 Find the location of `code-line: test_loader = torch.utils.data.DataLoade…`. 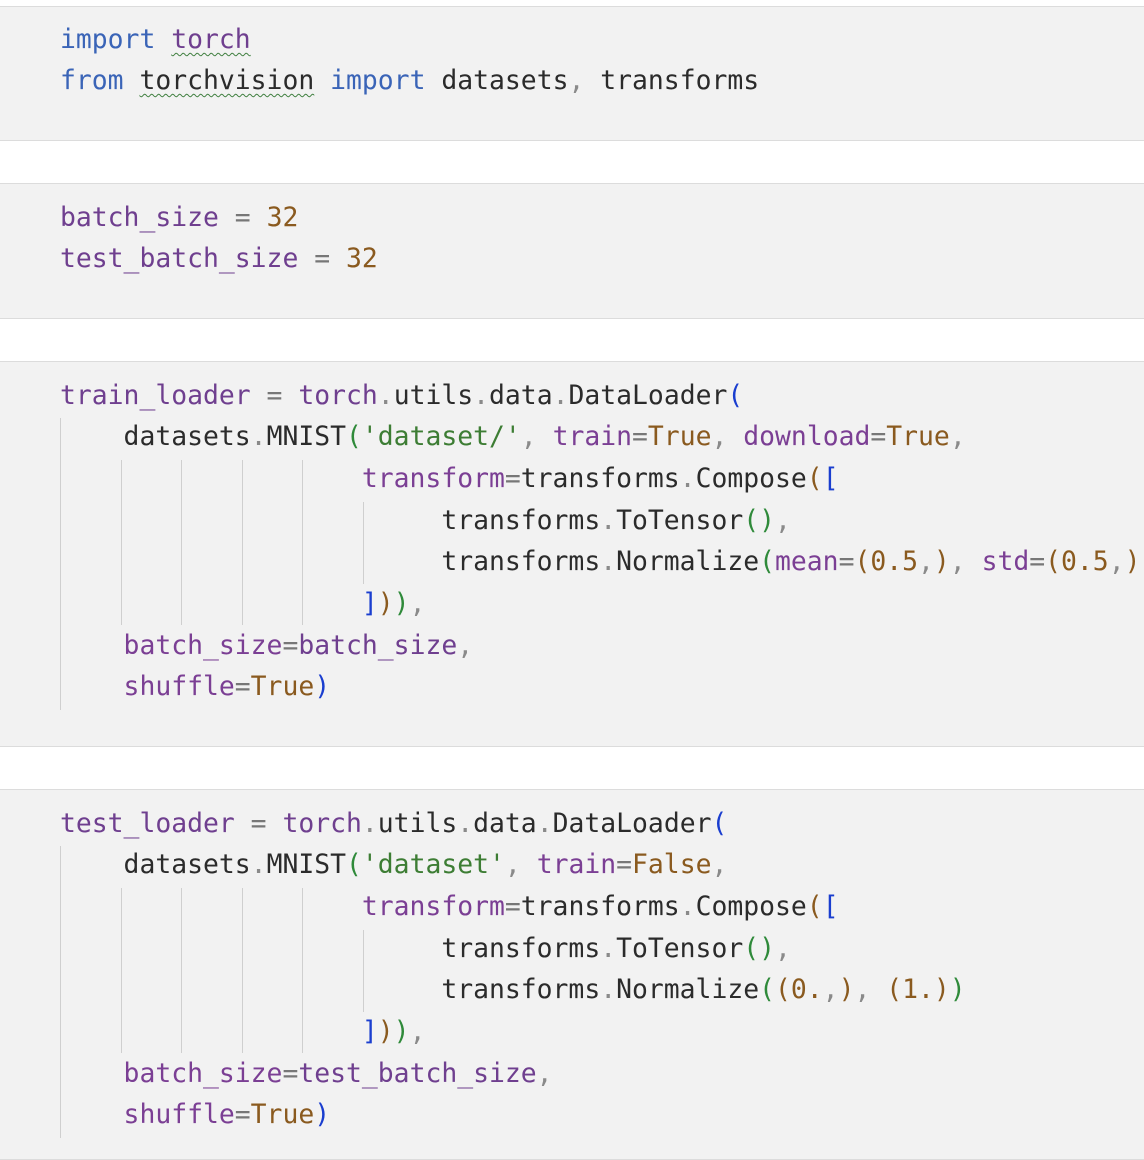

code-line: test_loader = torch.utils.data.DataLoade… is located at coordinates (393, 824).